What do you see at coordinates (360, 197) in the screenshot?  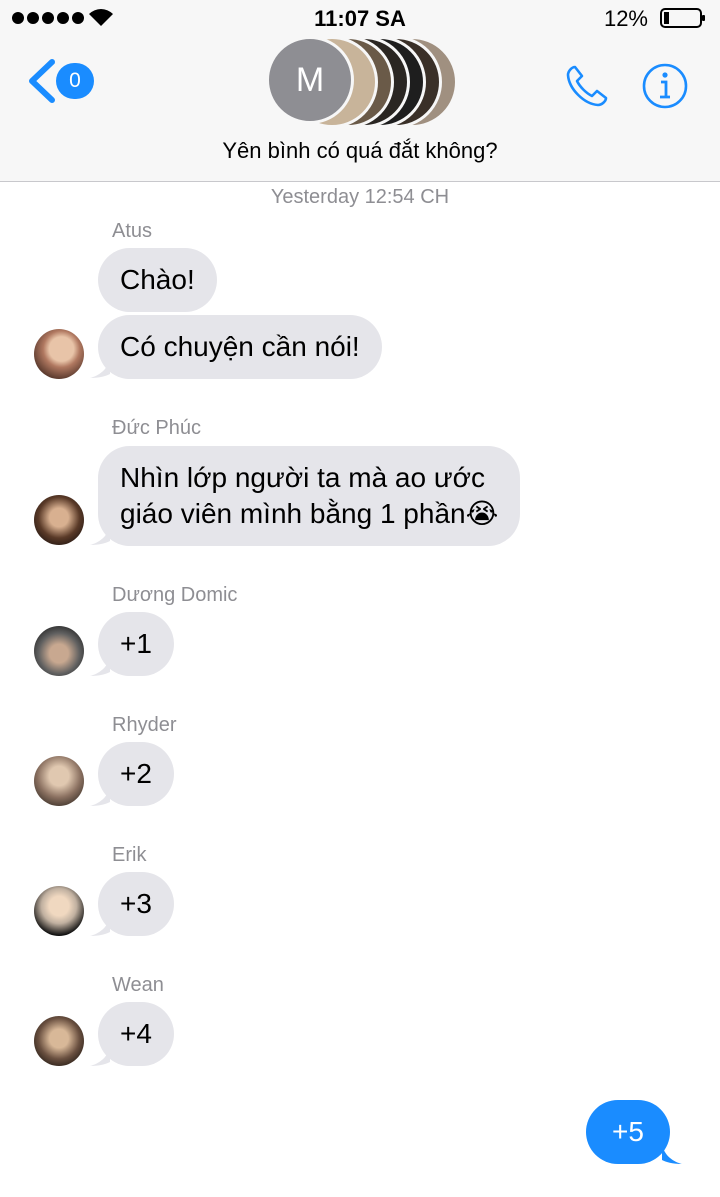 I see `timestamp: Yesterday 12:54 CH` at bounding box center [360, 197].